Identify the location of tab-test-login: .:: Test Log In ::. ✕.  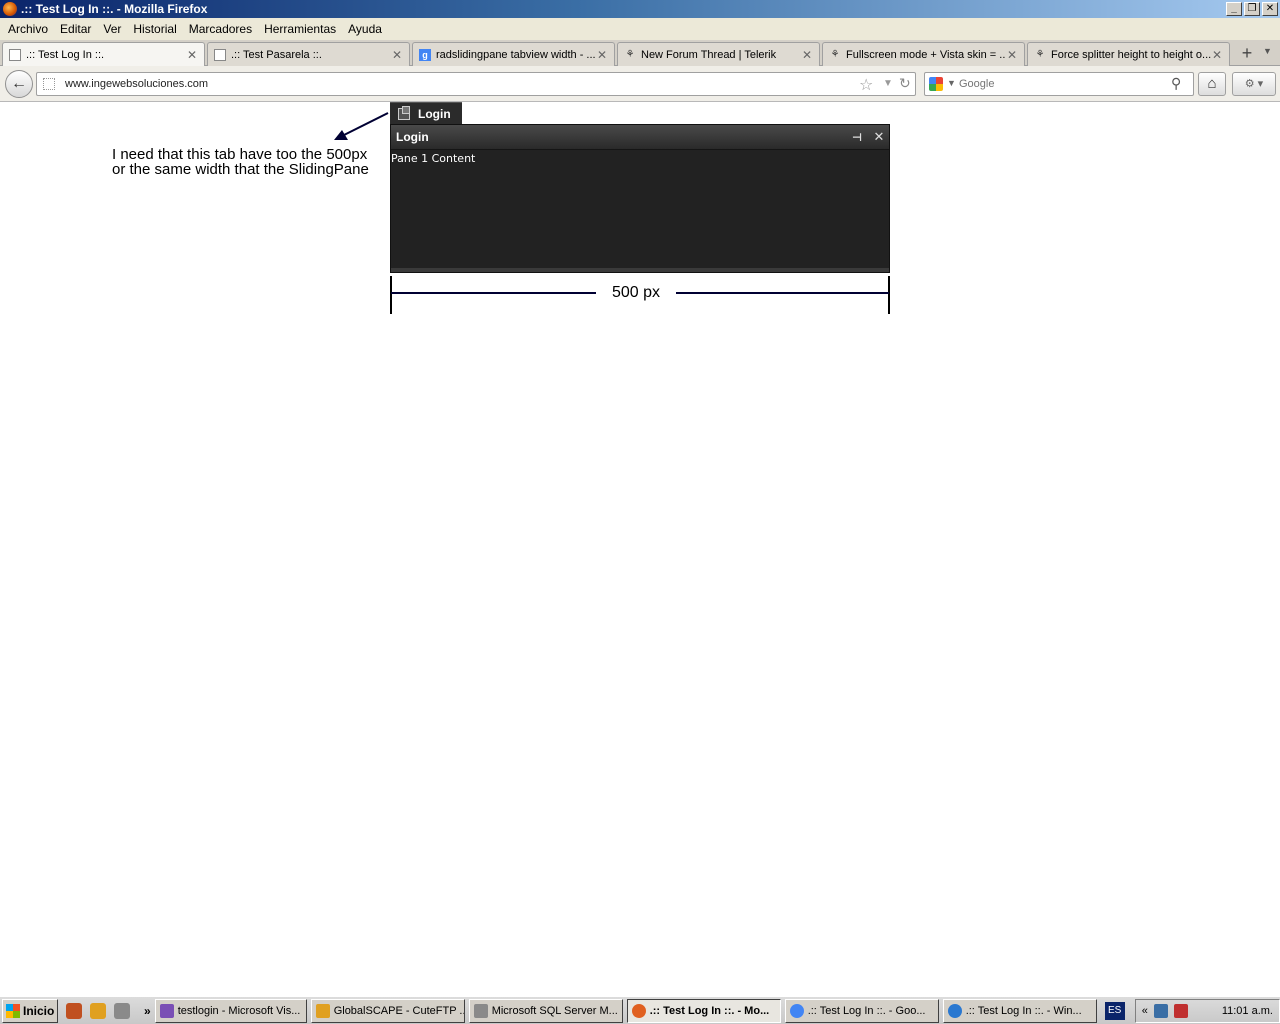
(103, 54).